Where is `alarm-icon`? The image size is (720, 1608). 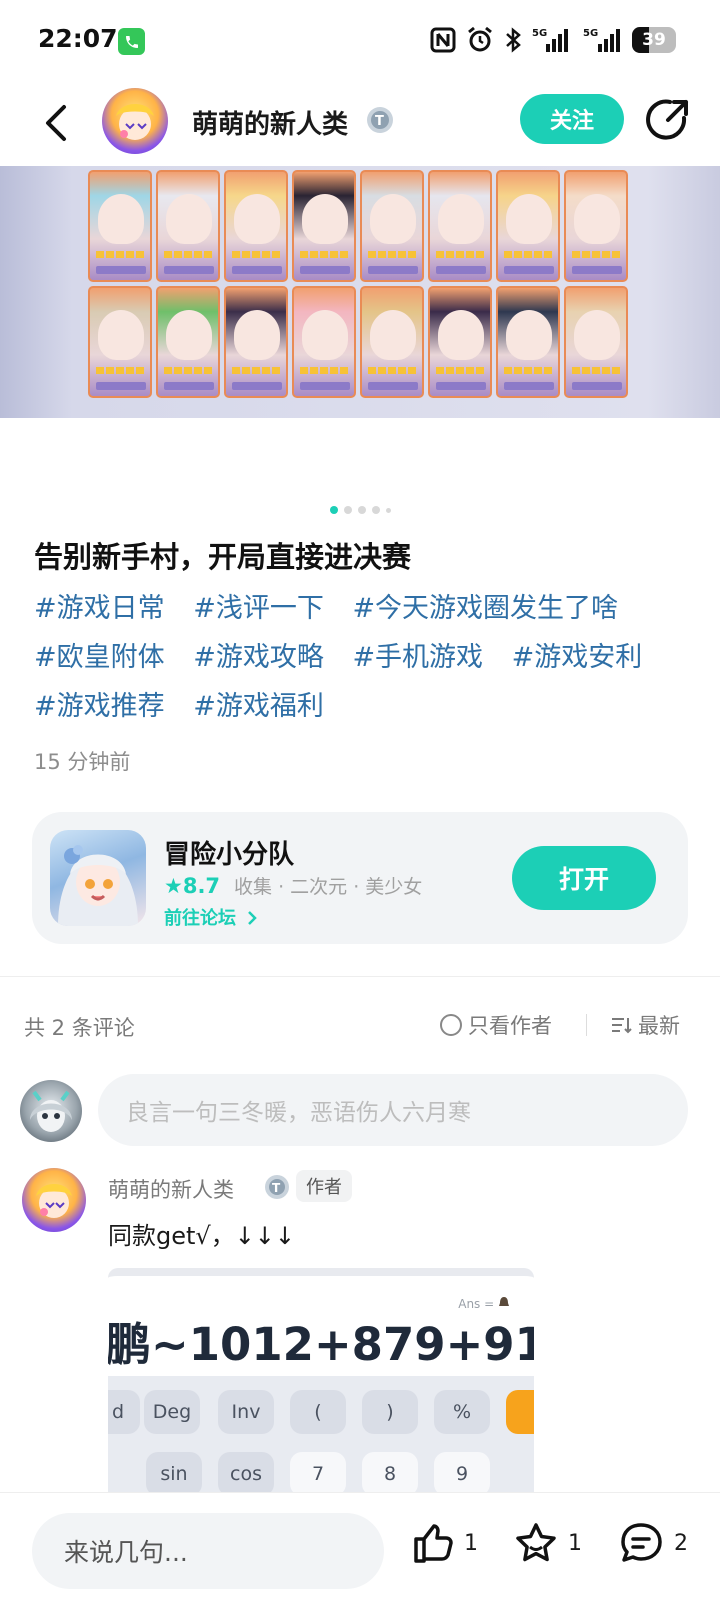 alarm-icon is located at coordinates (480, 40).